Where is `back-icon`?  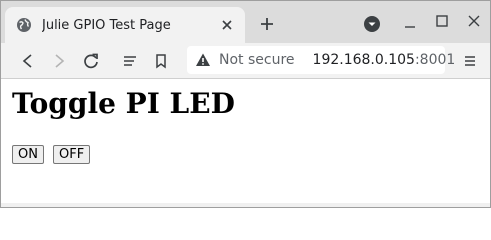 back-icon is located at coordinates (28, 61).